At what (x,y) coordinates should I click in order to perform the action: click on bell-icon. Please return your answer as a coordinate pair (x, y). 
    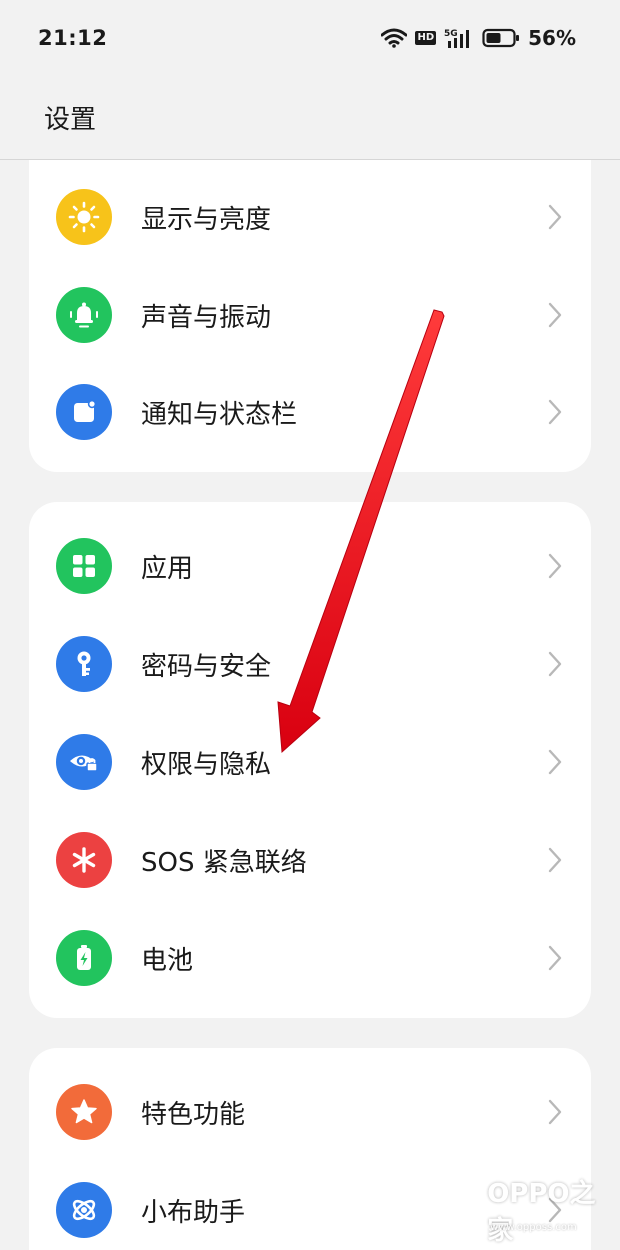
    Looking at the image, I should click on (84, 315).